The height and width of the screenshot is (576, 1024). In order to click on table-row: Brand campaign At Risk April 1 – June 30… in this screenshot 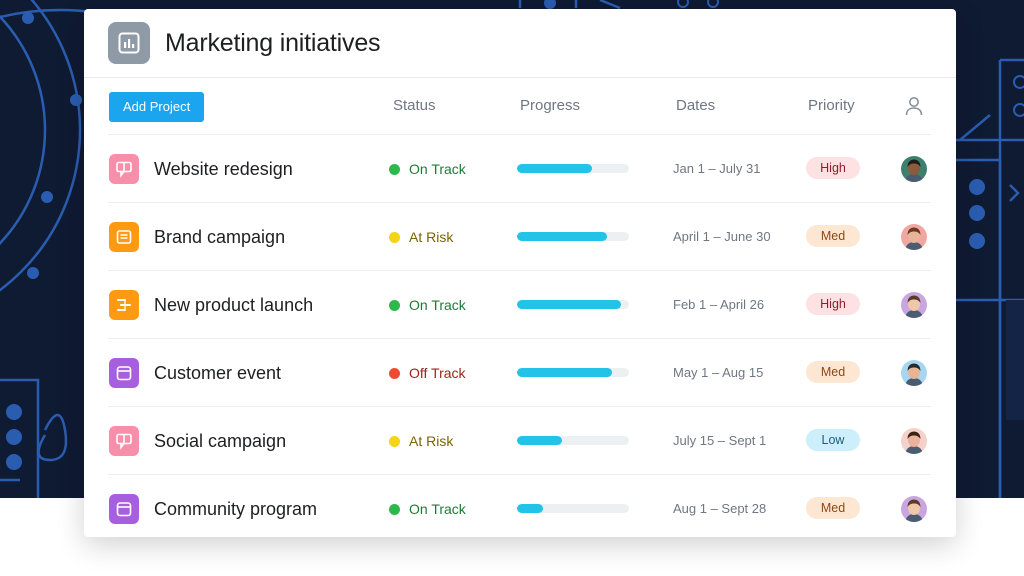, I will do `click(519, 237)`.